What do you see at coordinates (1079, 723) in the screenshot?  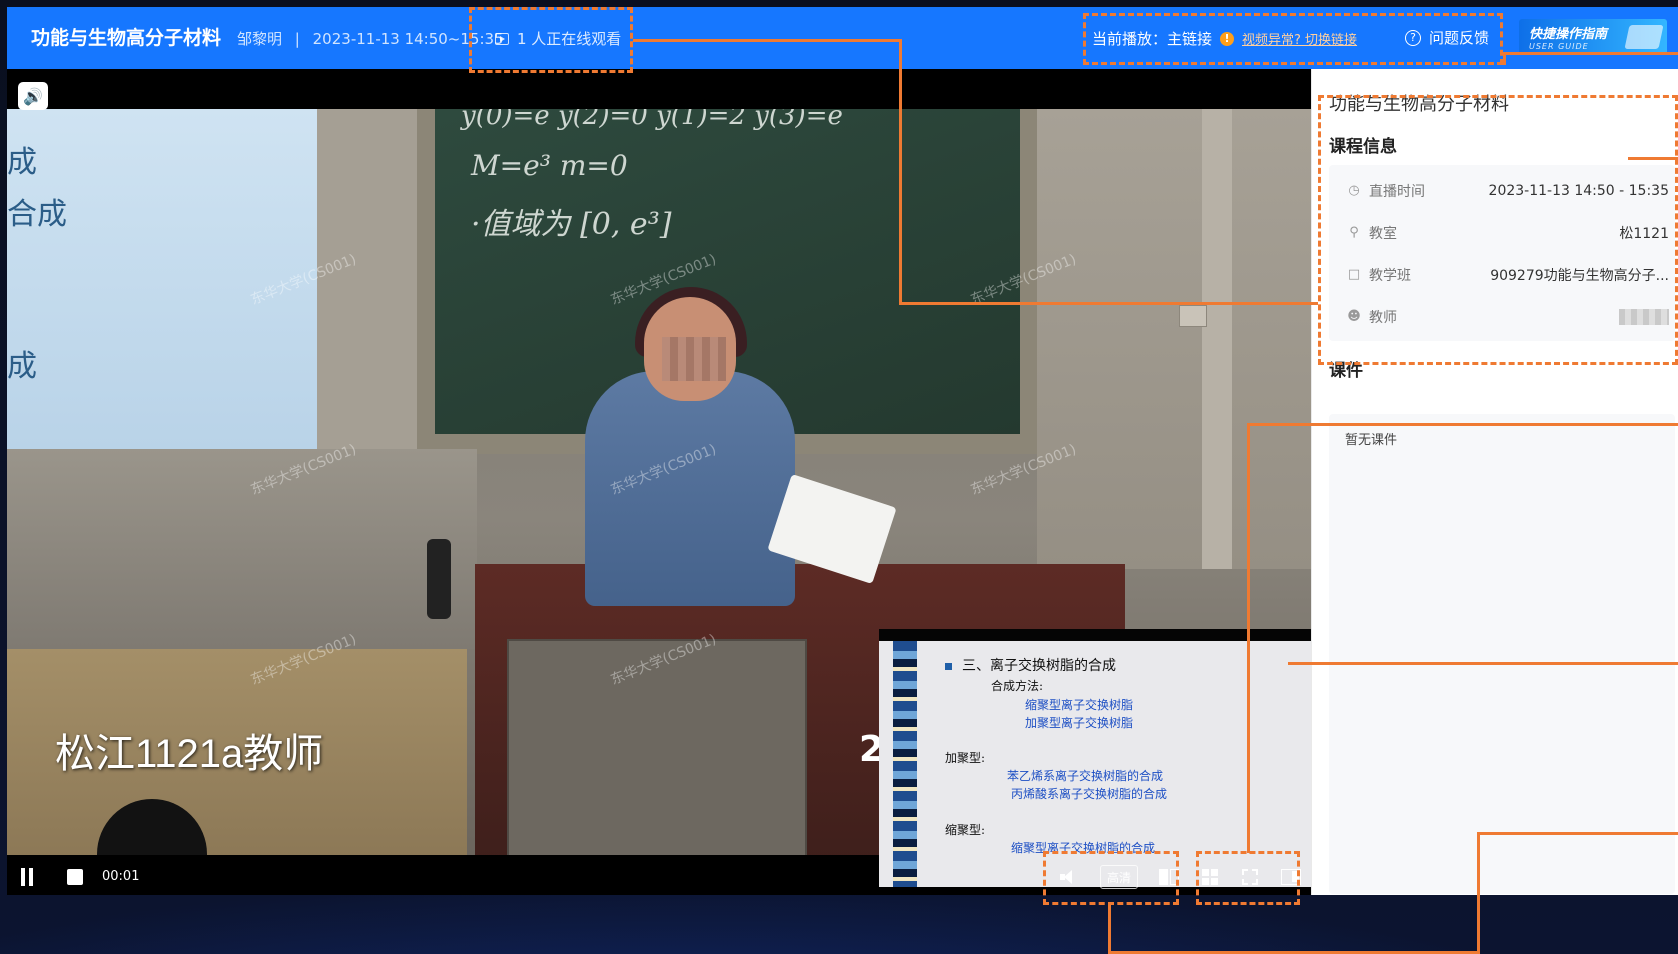 I see `slide-text: 加聚型离子交换树脂` at bounding box center [1079, 723].